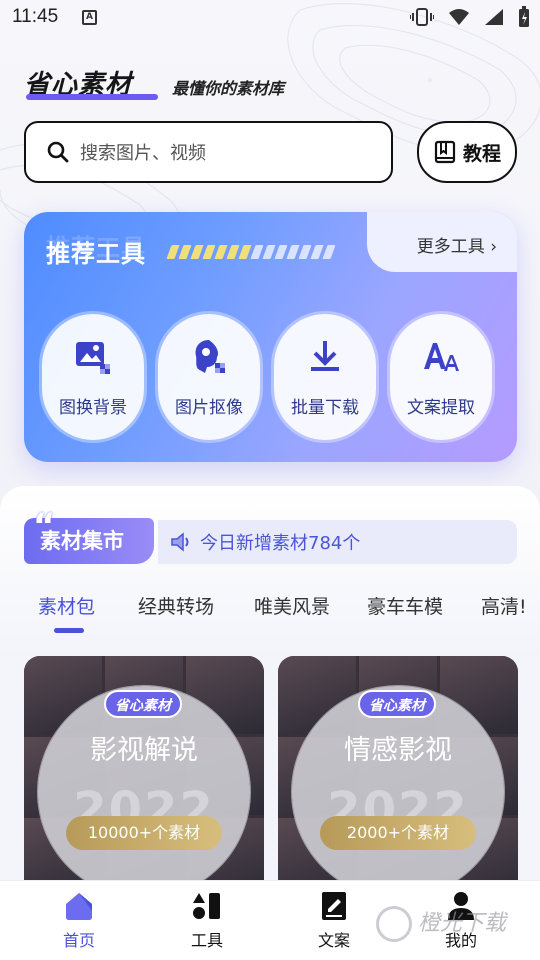 The width and height of the screenshot is (540, 960). Describe the element at coordinates (44, 526) in the screenshot. I see `quote-mark-icon: “` at that location.